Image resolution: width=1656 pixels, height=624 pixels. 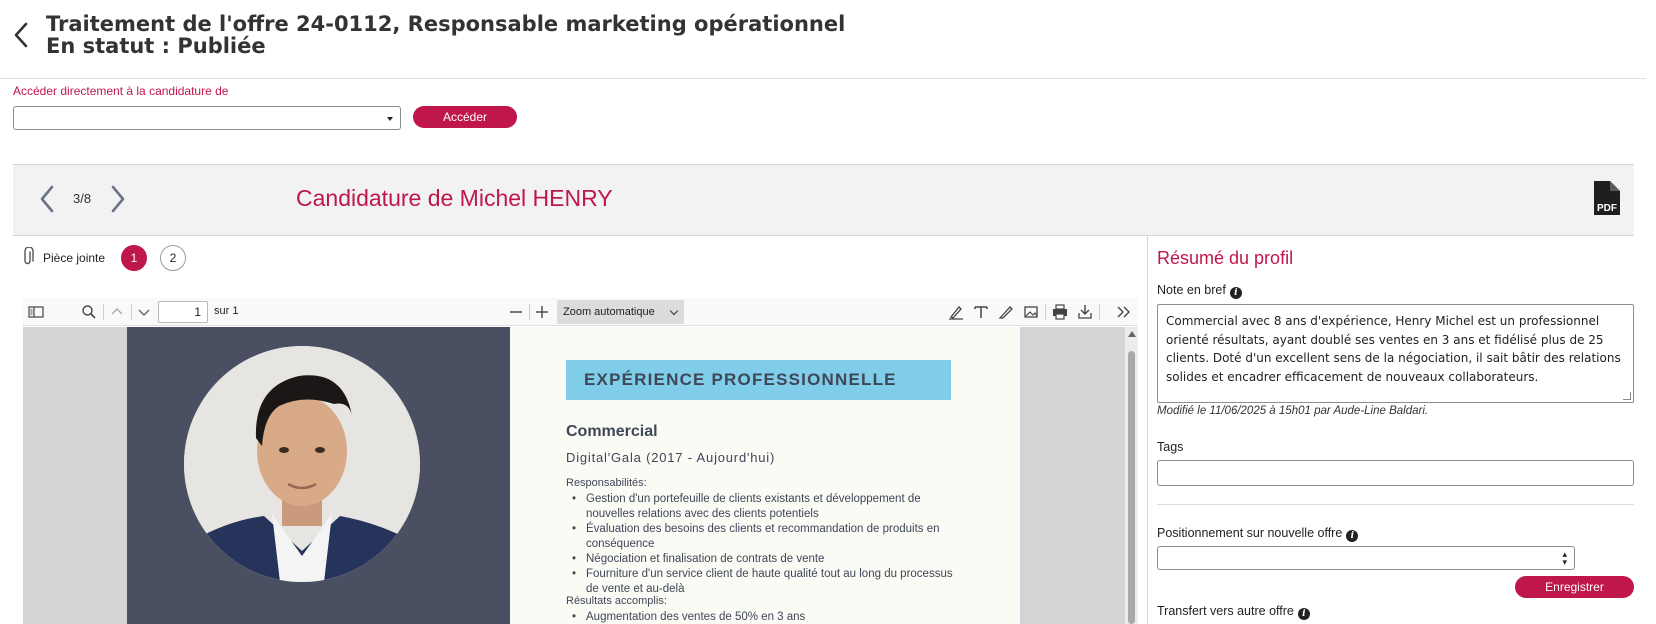 I want to click on pdf-scrollbar, so click(x=1131, y=475).